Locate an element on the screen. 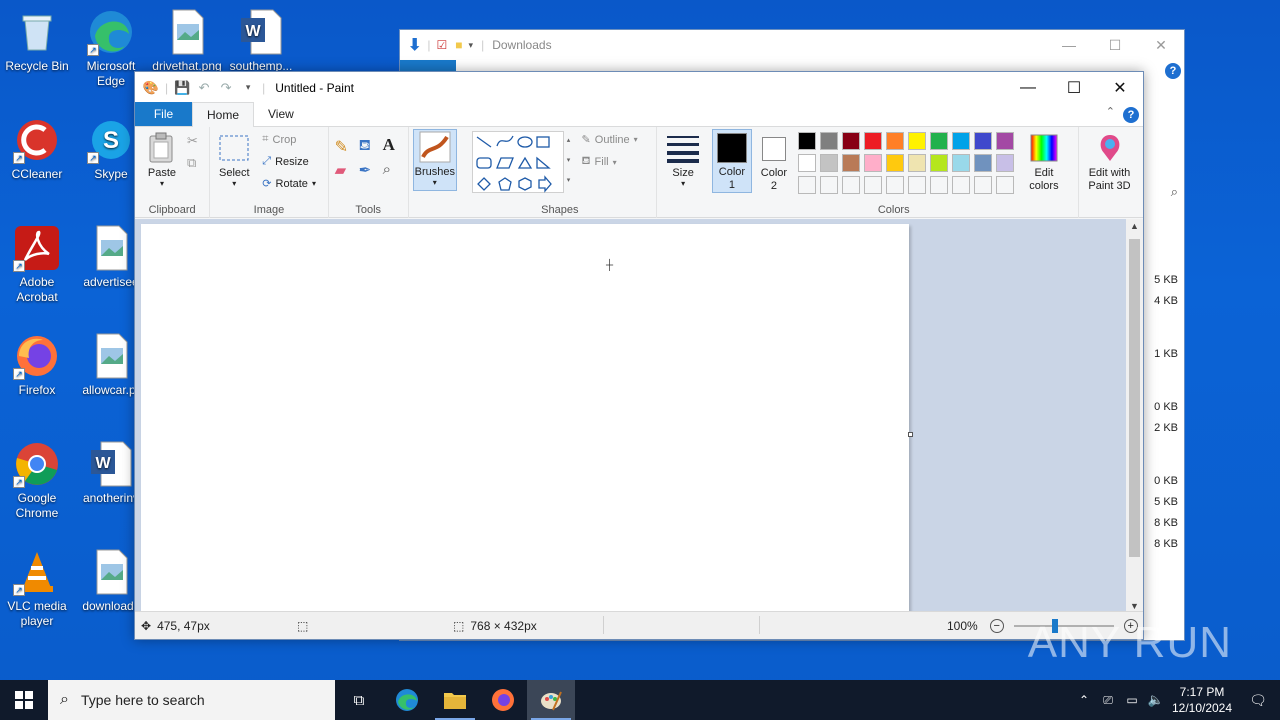 The height and width of the screenshot is (720, 1280). clock: 7:17 PM 12/10/2024 is located at coordinates (1202, 700).